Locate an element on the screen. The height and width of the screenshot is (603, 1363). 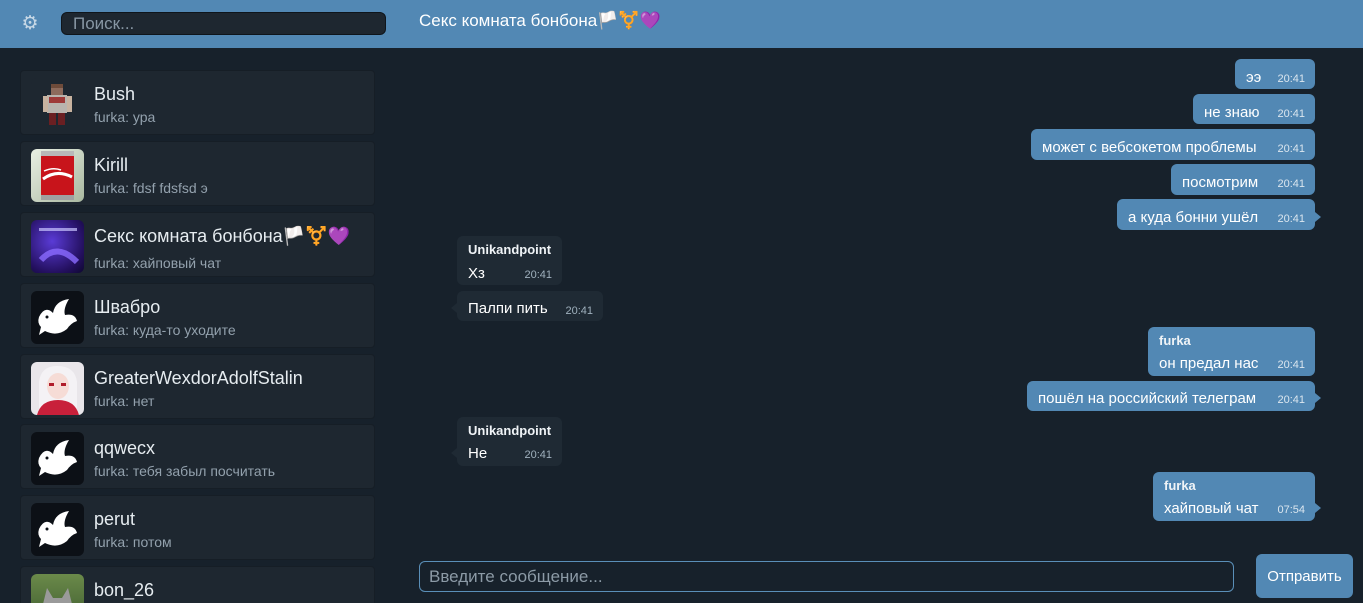
dialog-last-message: furka: хайповый чат is located at coordinates (158, 263).